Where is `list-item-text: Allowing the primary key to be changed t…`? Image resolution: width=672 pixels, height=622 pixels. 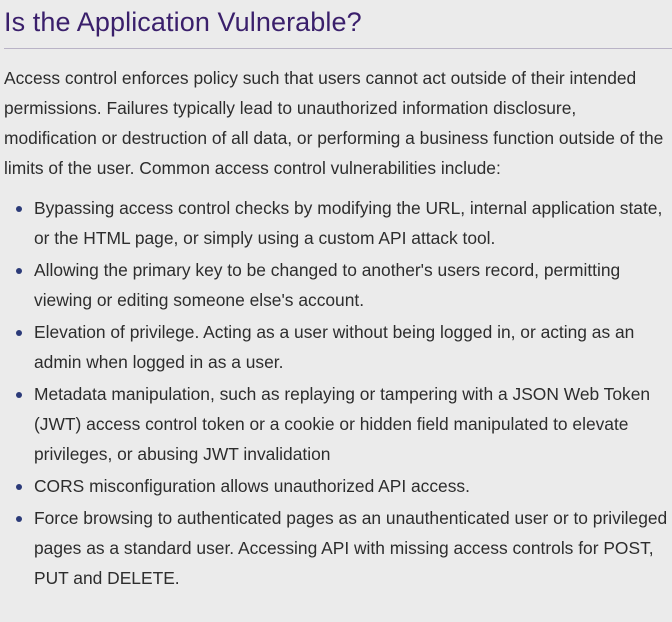
list-item-text: Allowing the primary key to be changed t… is located at coordinates (327, 285).